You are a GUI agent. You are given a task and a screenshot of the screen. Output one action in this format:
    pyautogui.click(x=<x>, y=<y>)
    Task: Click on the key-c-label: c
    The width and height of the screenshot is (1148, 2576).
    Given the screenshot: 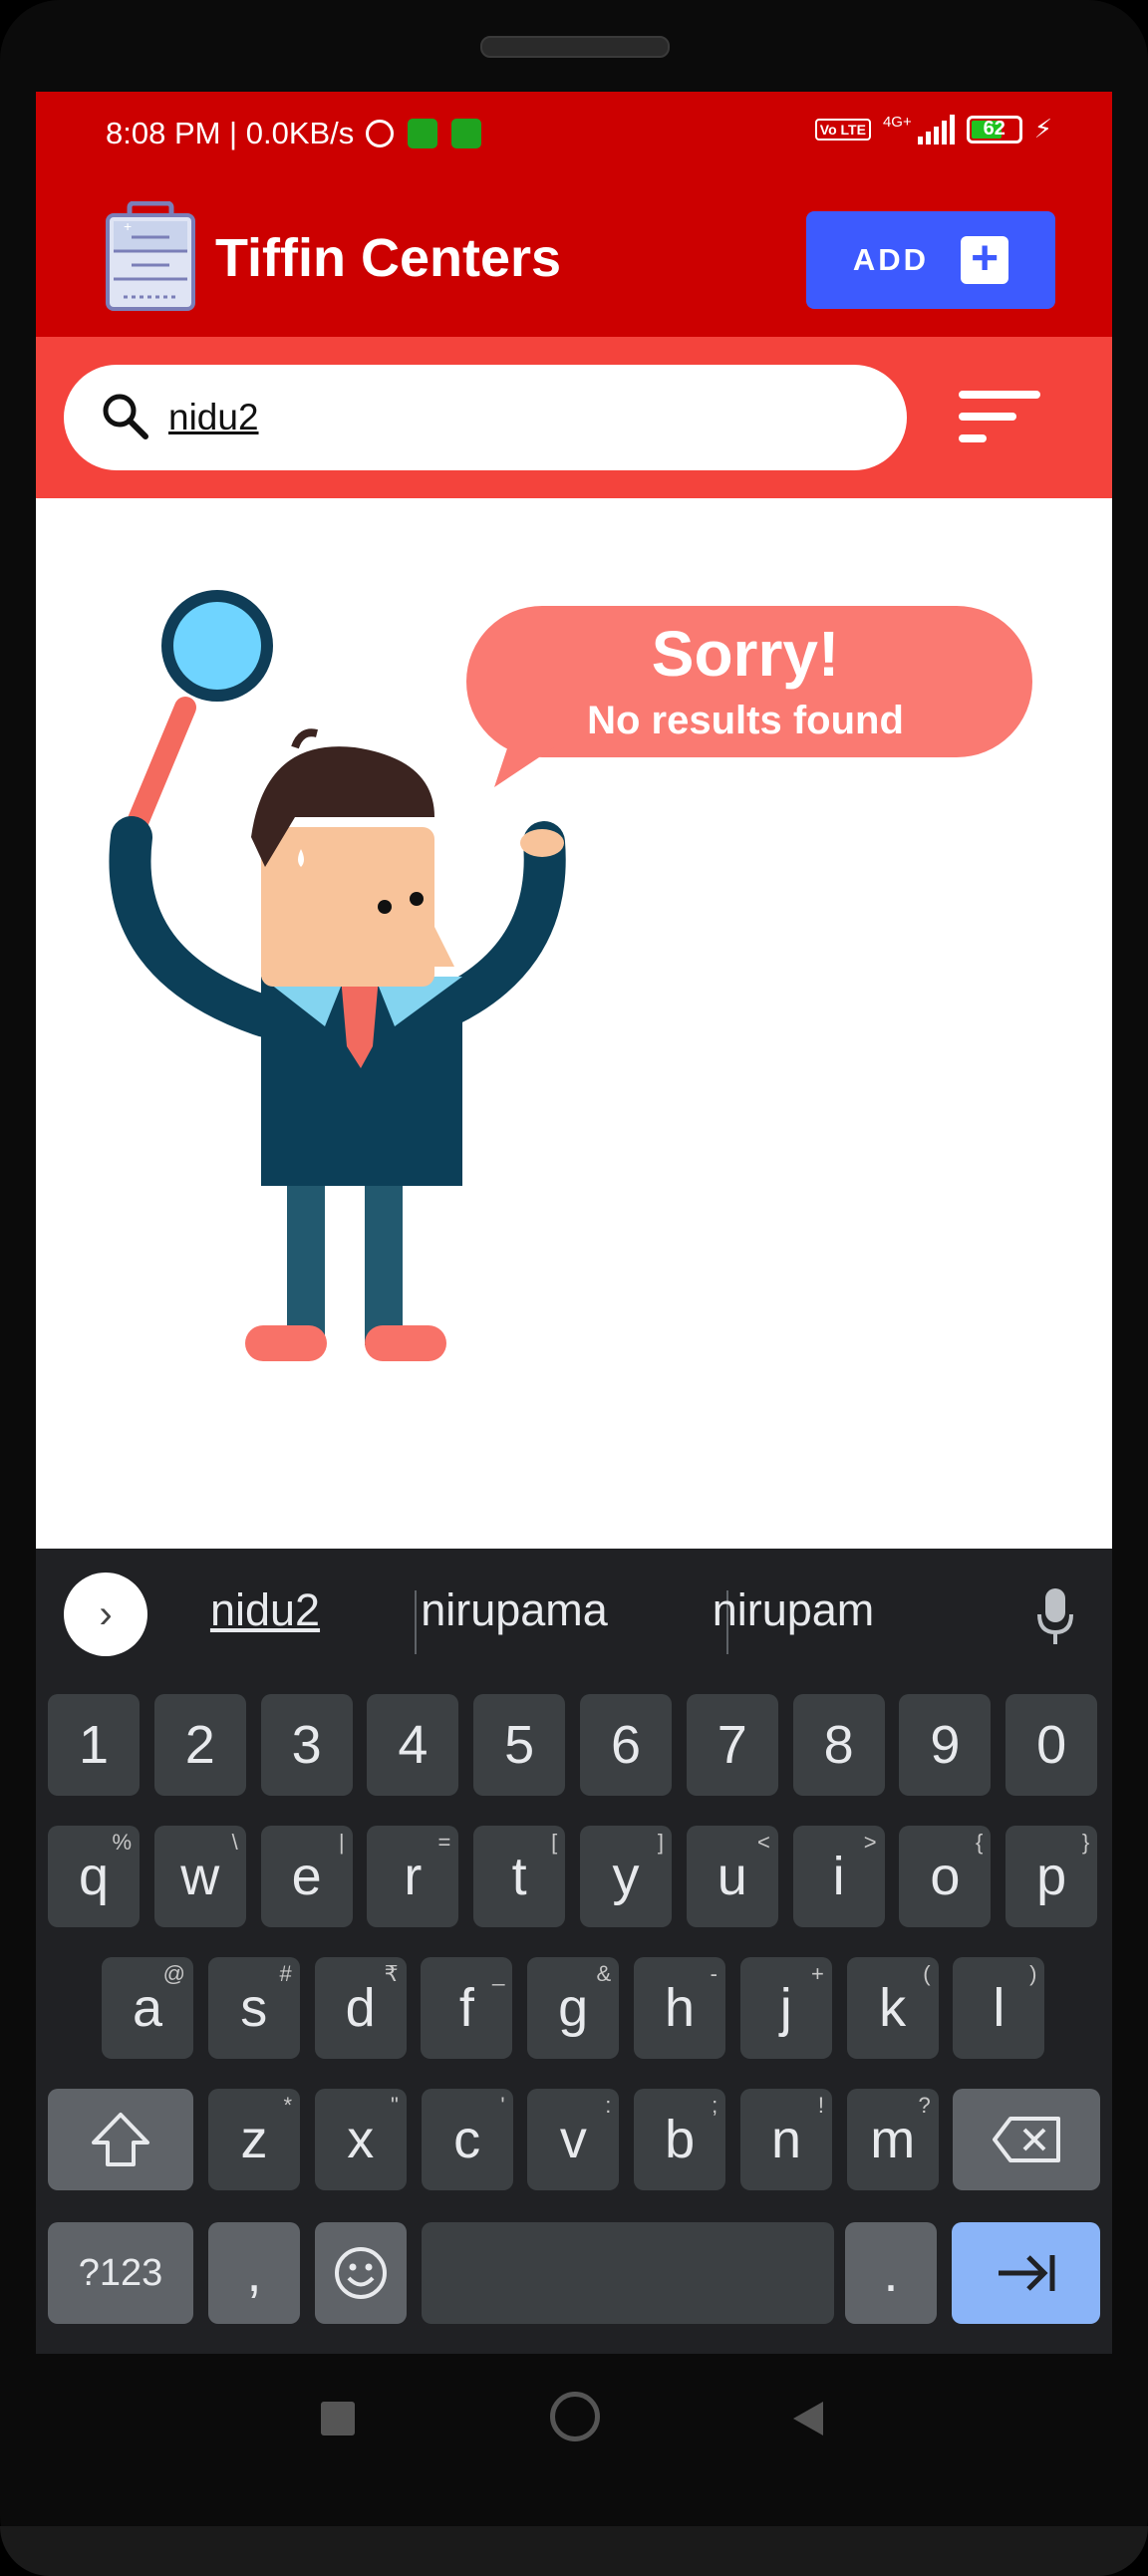 What is the action you would take?
    pyautogui.click(x=467, y=2139)
    